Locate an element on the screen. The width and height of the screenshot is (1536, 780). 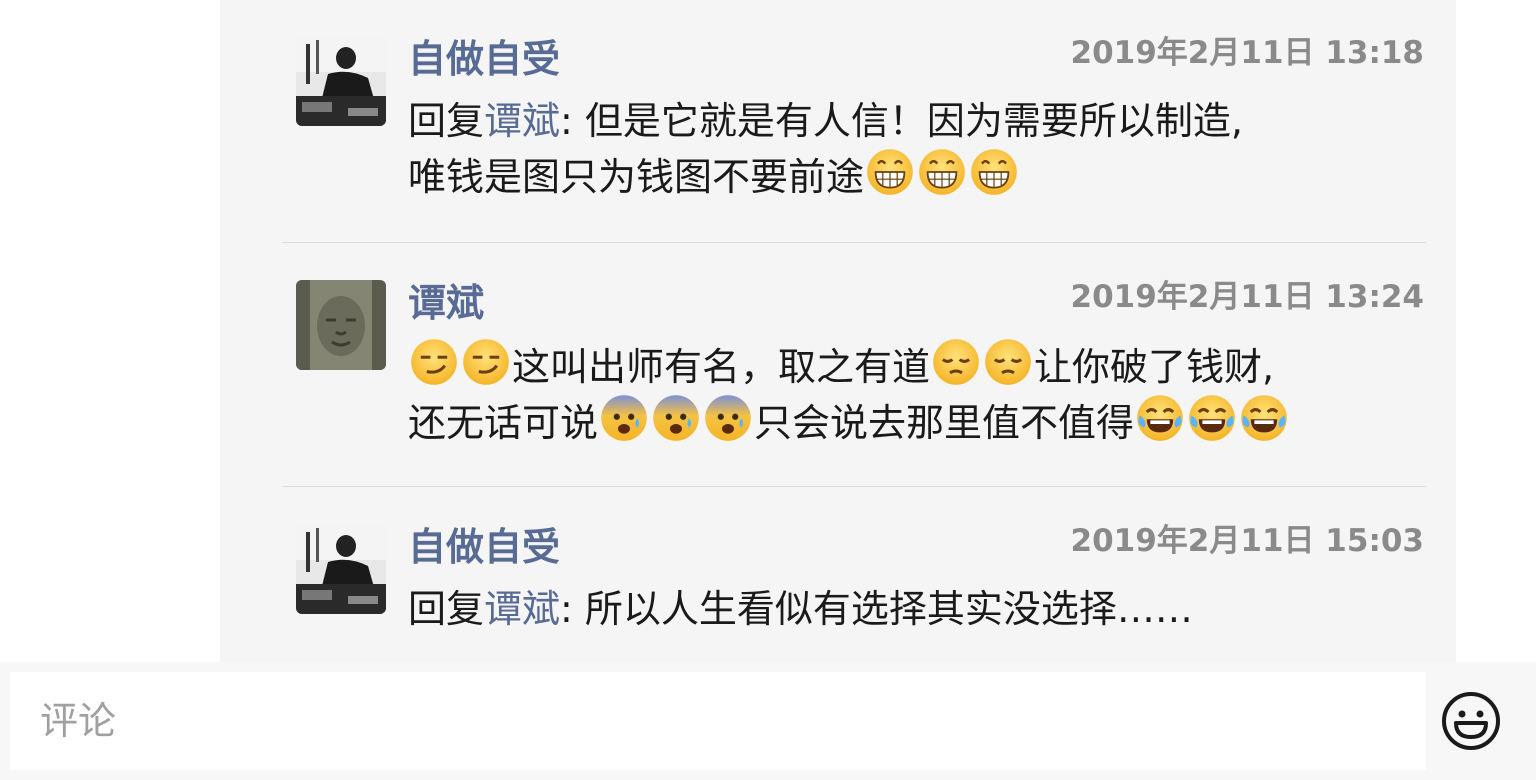
smiley-face-icon is located at coordinates (1471, 721).